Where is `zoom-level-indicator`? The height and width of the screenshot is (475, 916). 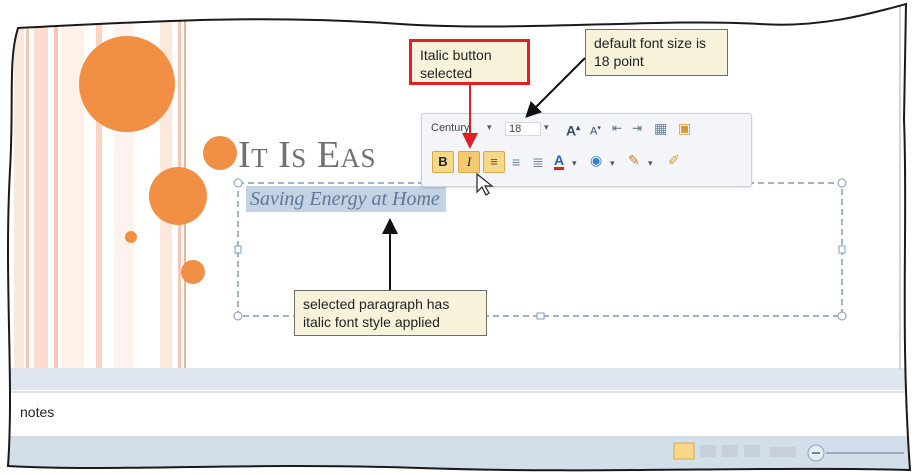 zoom-level-indicator is located at coordinates (783, 452).